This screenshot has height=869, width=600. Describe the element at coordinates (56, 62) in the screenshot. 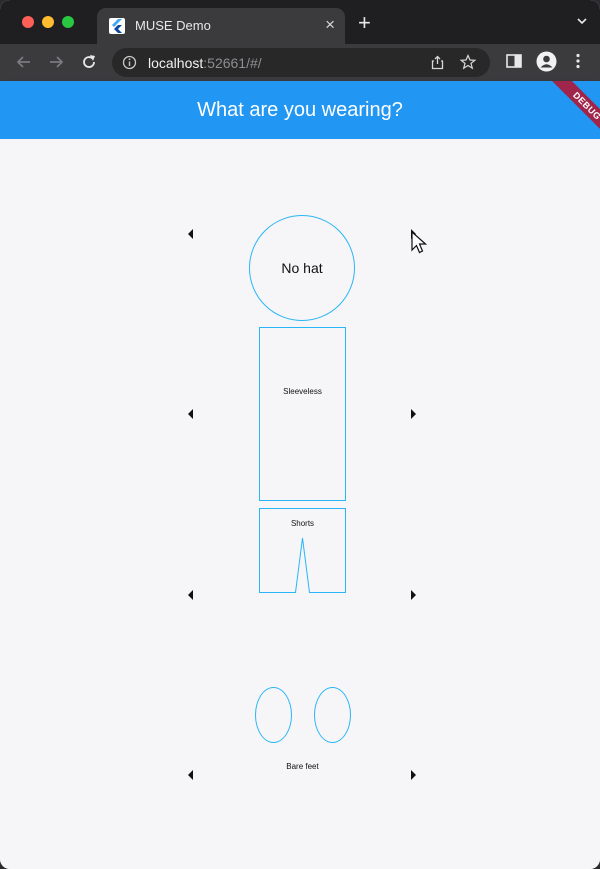

I see `forward-arrow-icon` at that location.